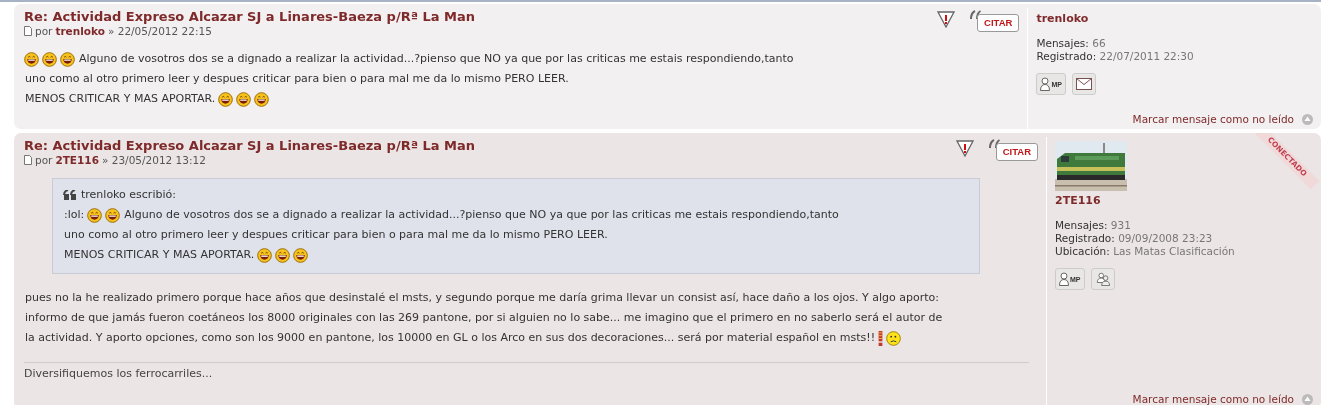  What do you see at coordinates (1146, 56) in the screenshot?
I see `stat-value: 22/07/2011 22:30` at bounding box center [1146, 56].